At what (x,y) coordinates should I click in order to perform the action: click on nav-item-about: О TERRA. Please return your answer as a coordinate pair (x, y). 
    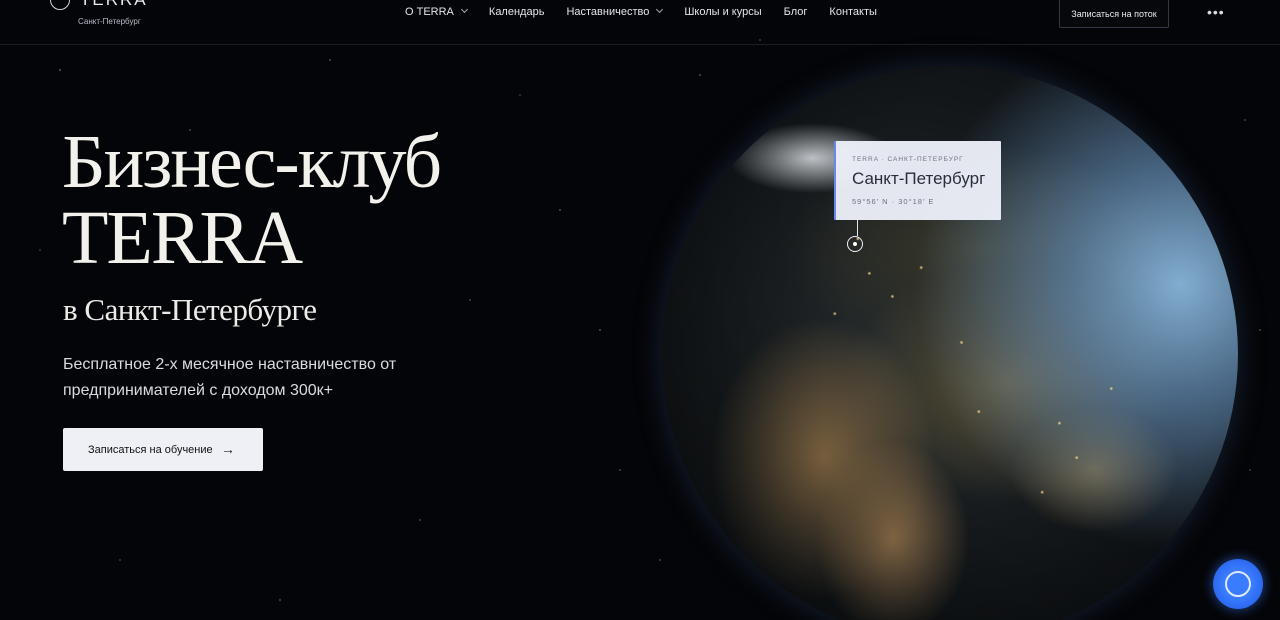
    Looking at the image, I should click on (436, 11).